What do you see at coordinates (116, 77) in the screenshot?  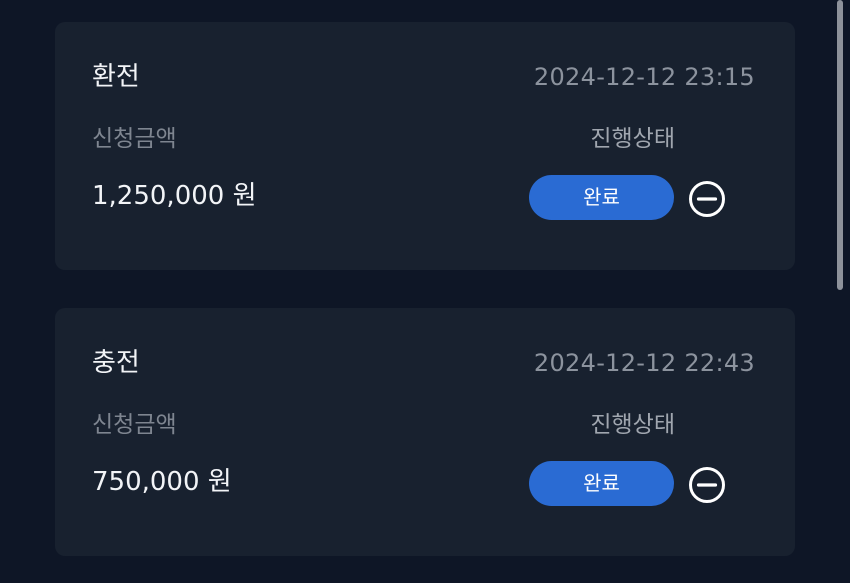 I see `transaction-type: 환전` at bounding box center [116, 77].